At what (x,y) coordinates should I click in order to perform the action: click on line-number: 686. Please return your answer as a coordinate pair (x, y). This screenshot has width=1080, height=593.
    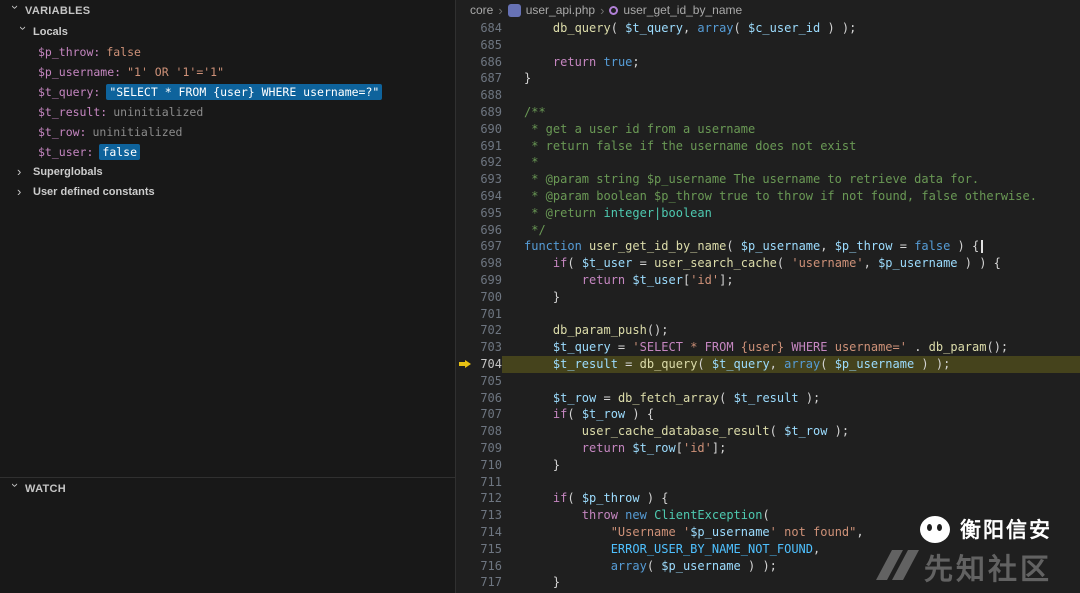
    Looking at the image, I should click on (488, 62).